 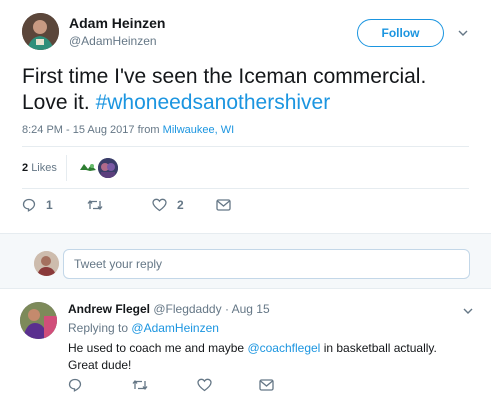 I want to click on follow-button-label: Follow, so click(x=400, y=33).